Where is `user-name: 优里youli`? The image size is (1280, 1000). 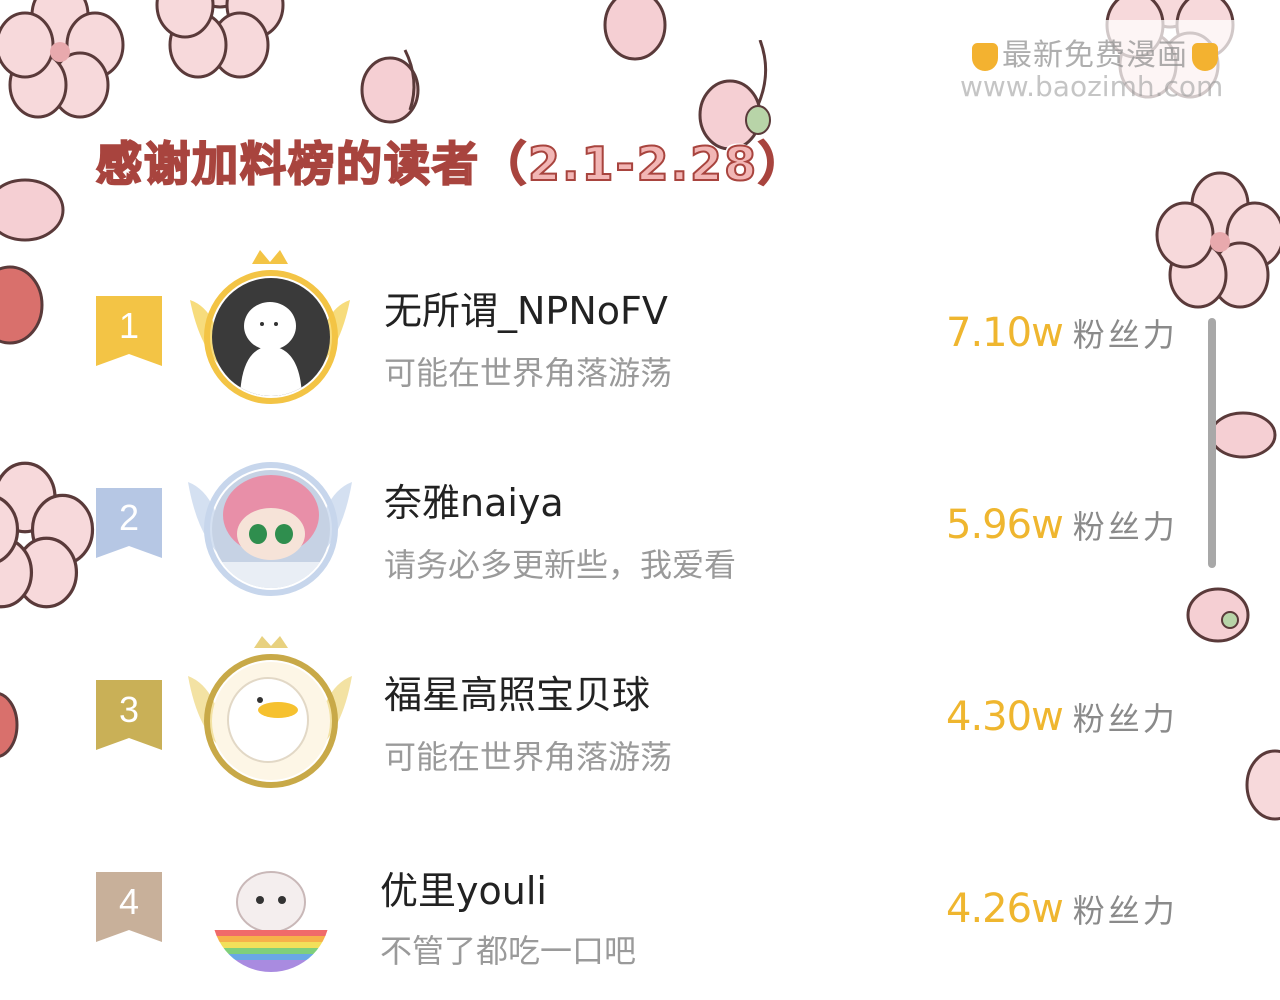 user-name: 优里youli is located at coordinates (463, 887).